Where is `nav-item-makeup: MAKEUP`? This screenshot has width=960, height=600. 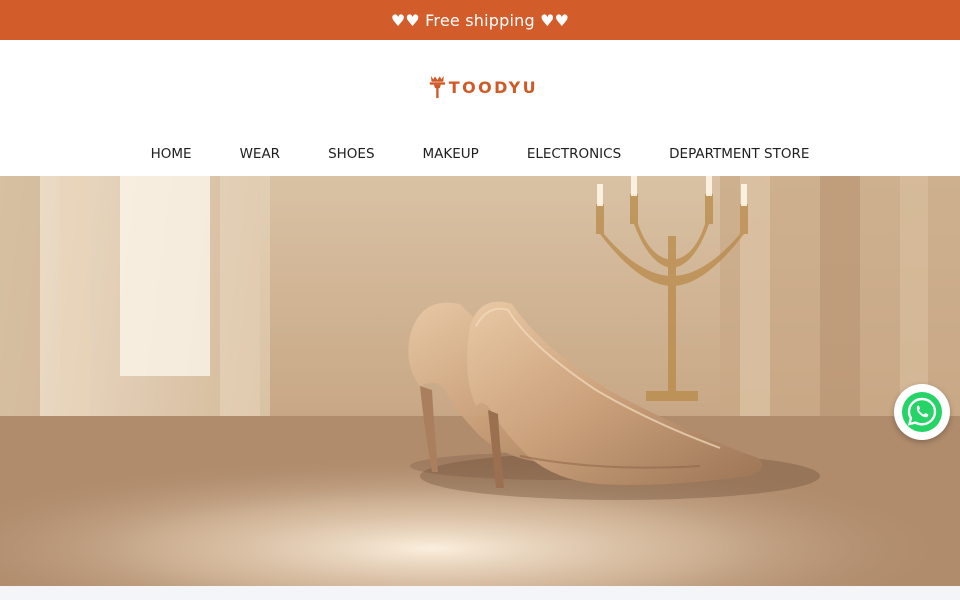 nav-item-makeup: MAKEUP is located at coordinates (451, 154).